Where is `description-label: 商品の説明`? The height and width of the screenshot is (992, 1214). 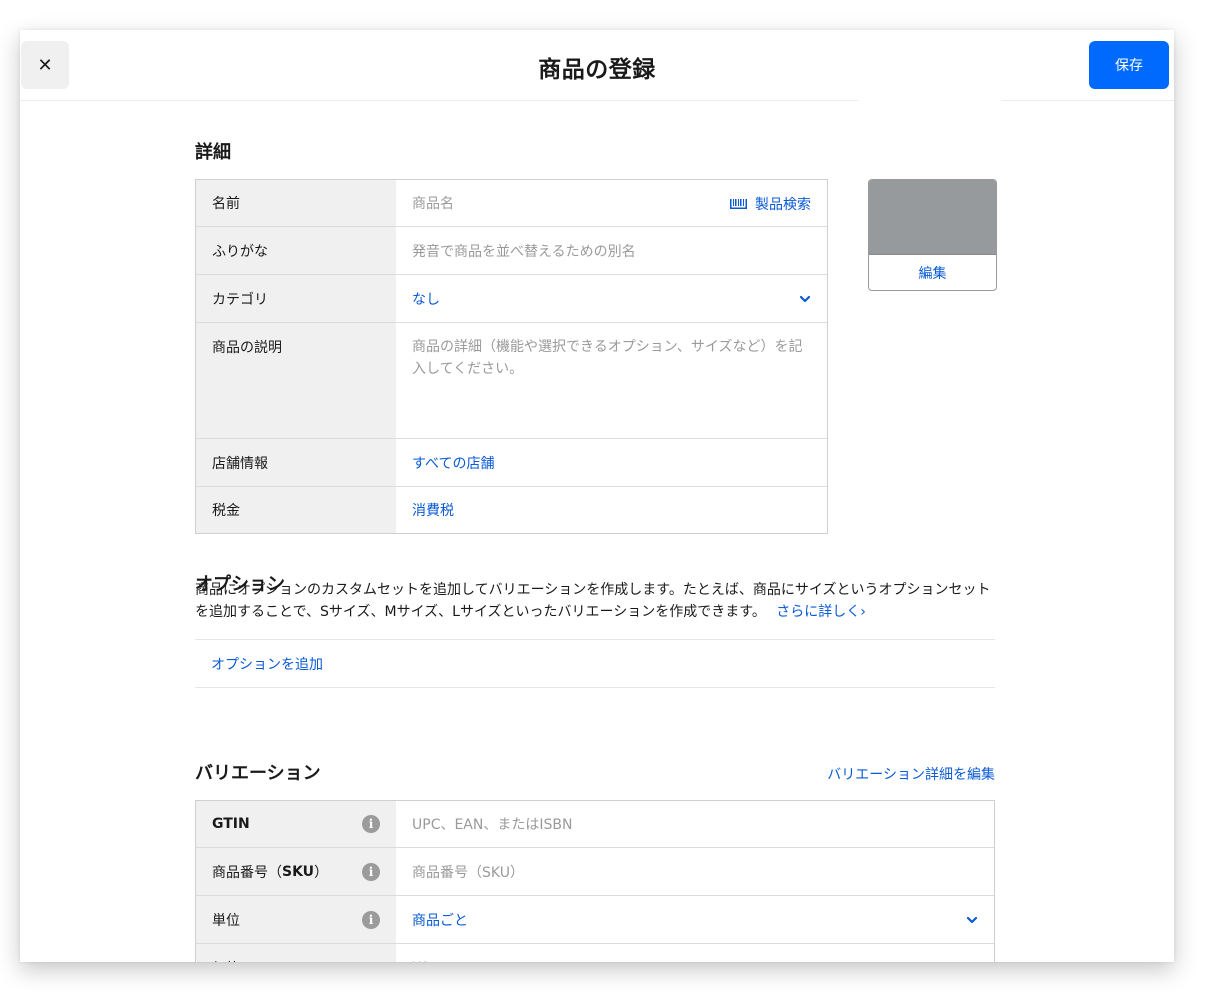 description-label: 商品の説明 is located at coordinates (296, 380).